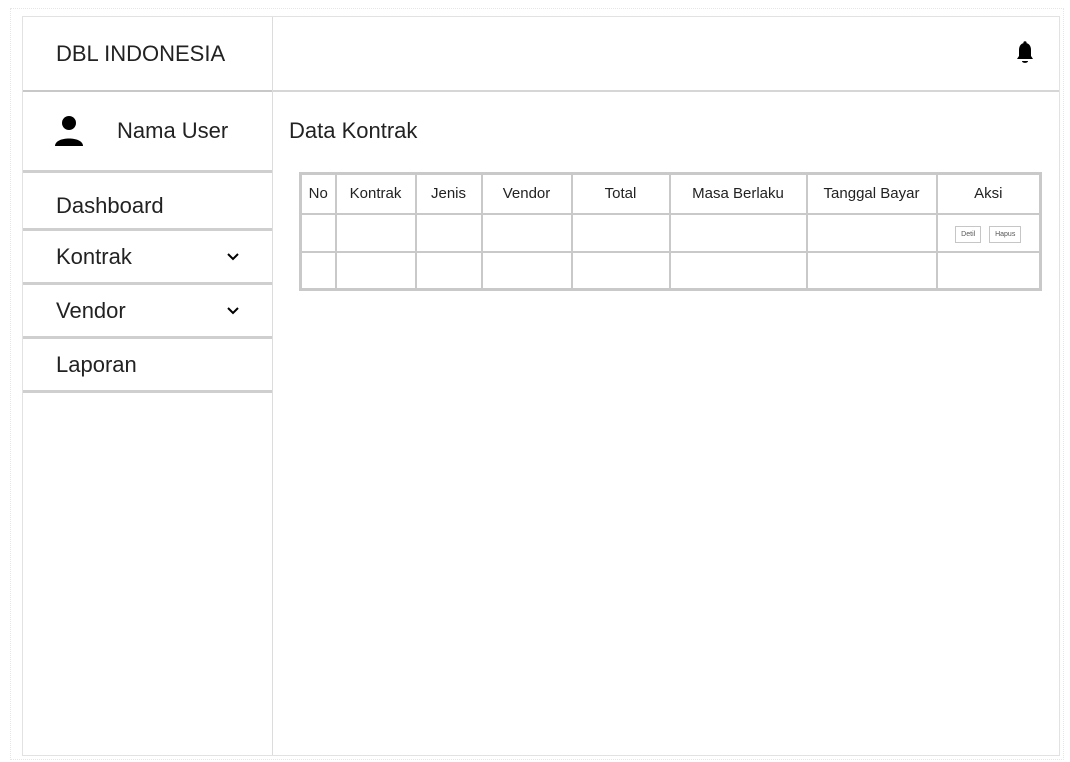 The image size is (1070, 762). Describe the element at coordinates (173, 130) in the screenshot. I see `user-name: Nama User` at that location.